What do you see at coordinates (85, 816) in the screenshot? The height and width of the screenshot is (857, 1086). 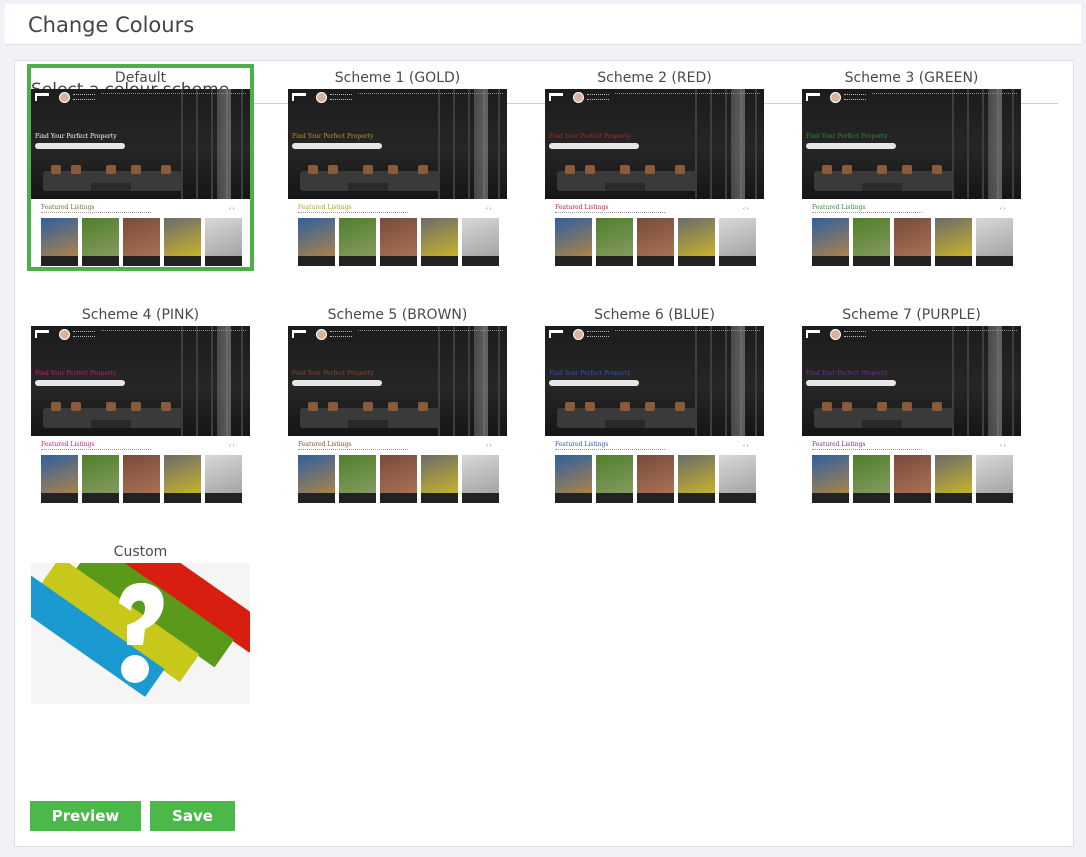 I see `preview-button: Preview` at bounding box center [85, 816].